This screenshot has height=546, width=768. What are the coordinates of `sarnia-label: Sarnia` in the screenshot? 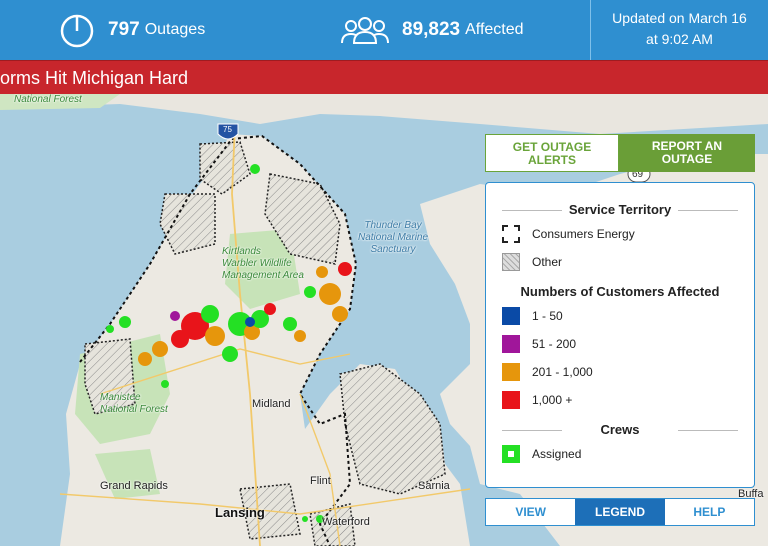 It's located at (434, 486).